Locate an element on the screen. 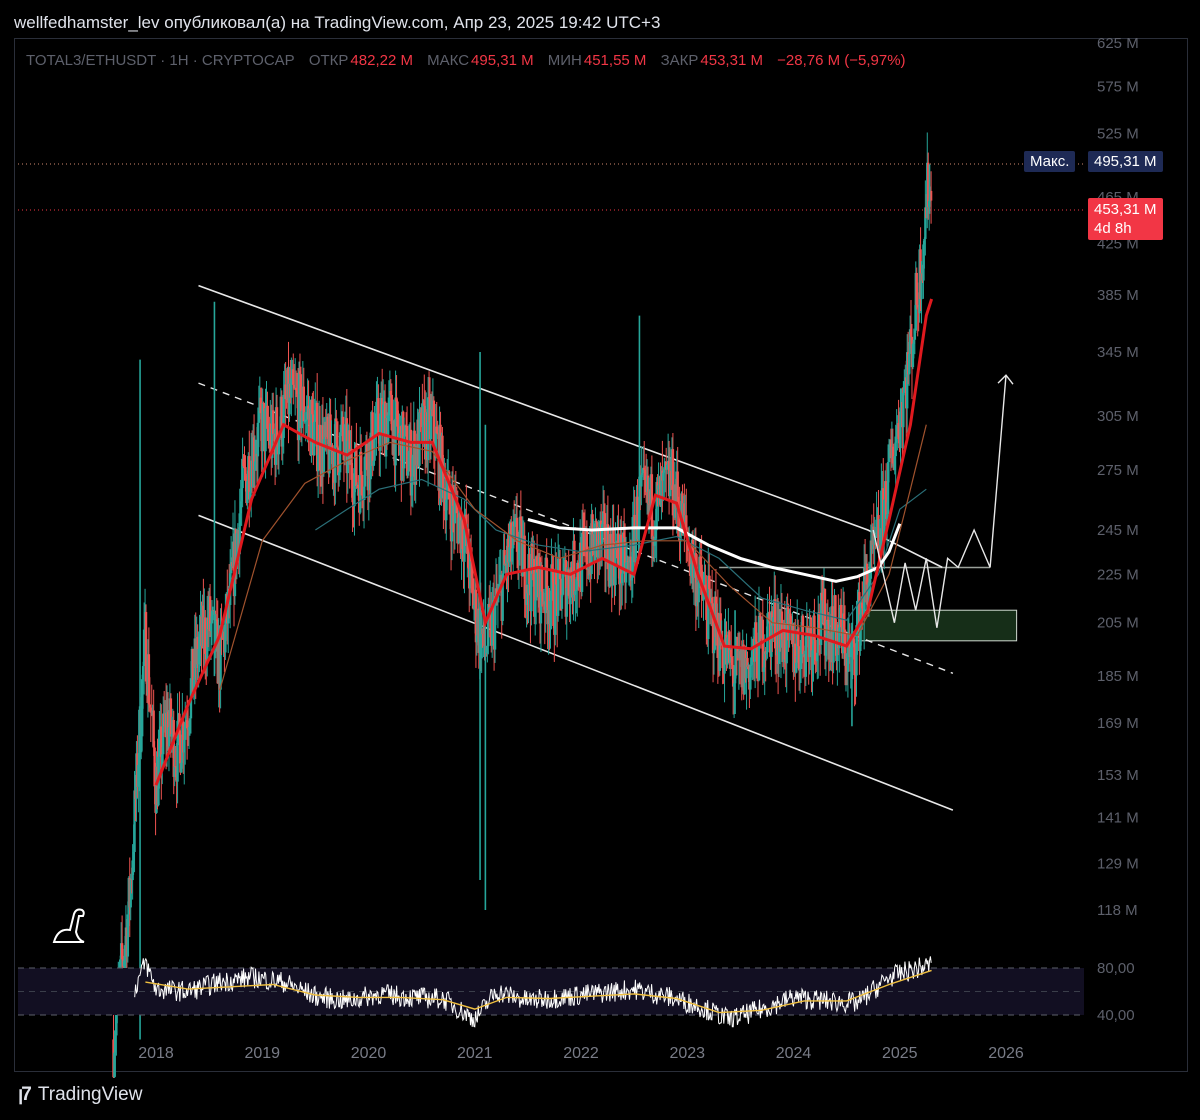 This screenshot has height=1120, width=1200. x-tick-label: 2026 is located at coordinates (1006, 1053).